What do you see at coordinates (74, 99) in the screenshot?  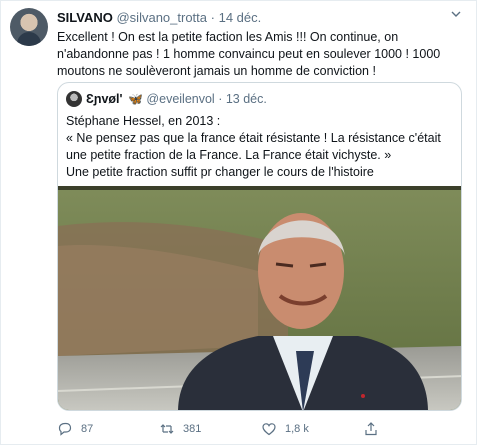 I see `quoted-author-avatar` at bounding box center [74, 99].